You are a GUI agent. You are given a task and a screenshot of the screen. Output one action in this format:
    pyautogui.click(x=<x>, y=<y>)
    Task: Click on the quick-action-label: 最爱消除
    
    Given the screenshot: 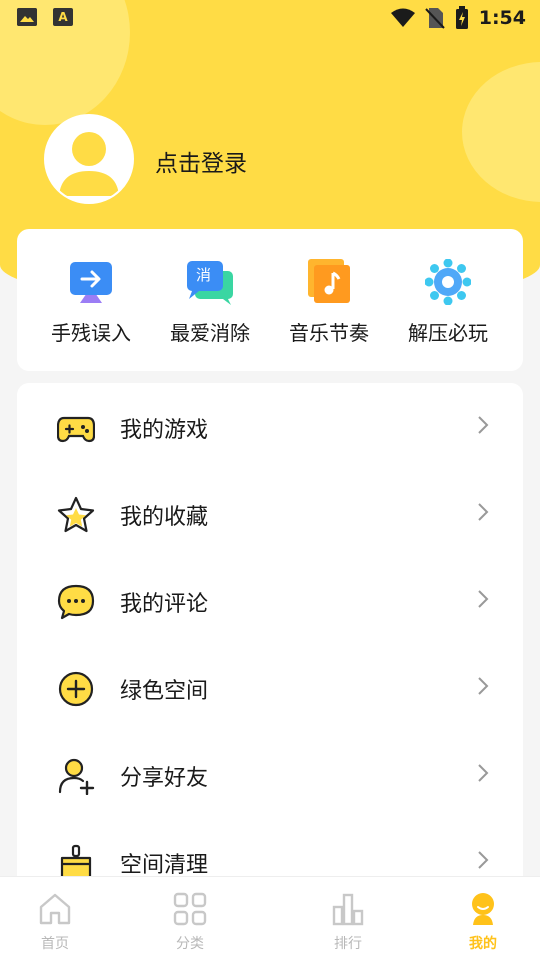 What is the action you would take?
    pyautogui.click(x=210, y=333)
    